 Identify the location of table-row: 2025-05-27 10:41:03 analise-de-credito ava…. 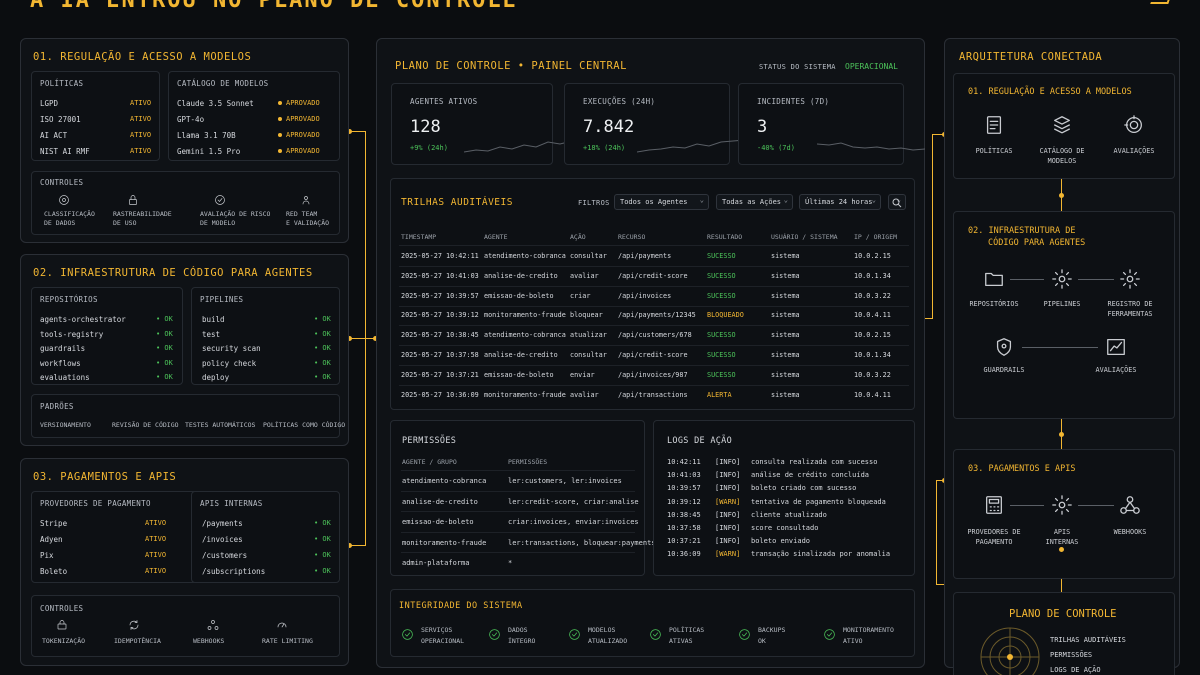
(653, 277).